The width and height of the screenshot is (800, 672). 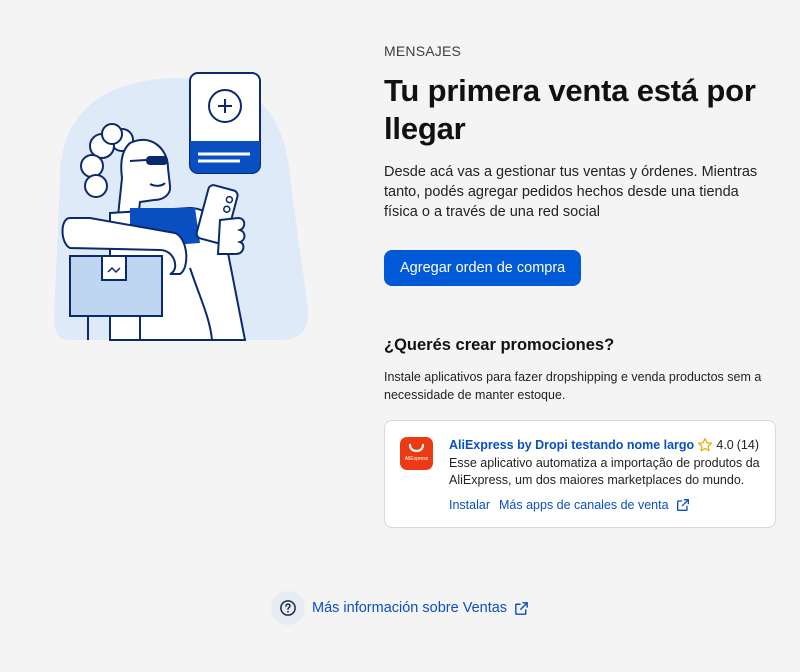 What do you see at coordinates (181, 206) in the screenshot?
I see `sales-illustration` at bounding box center [181, 206].